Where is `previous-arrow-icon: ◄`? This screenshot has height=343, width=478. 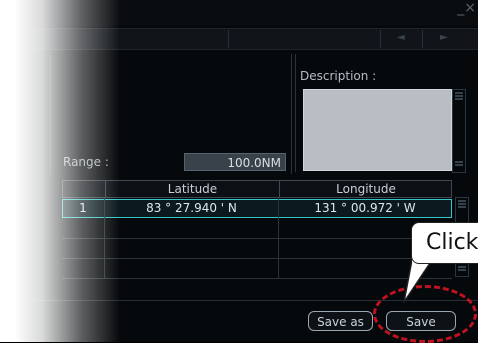 previous-arrow-icon: ◄ is located at coordinates (401, 37).